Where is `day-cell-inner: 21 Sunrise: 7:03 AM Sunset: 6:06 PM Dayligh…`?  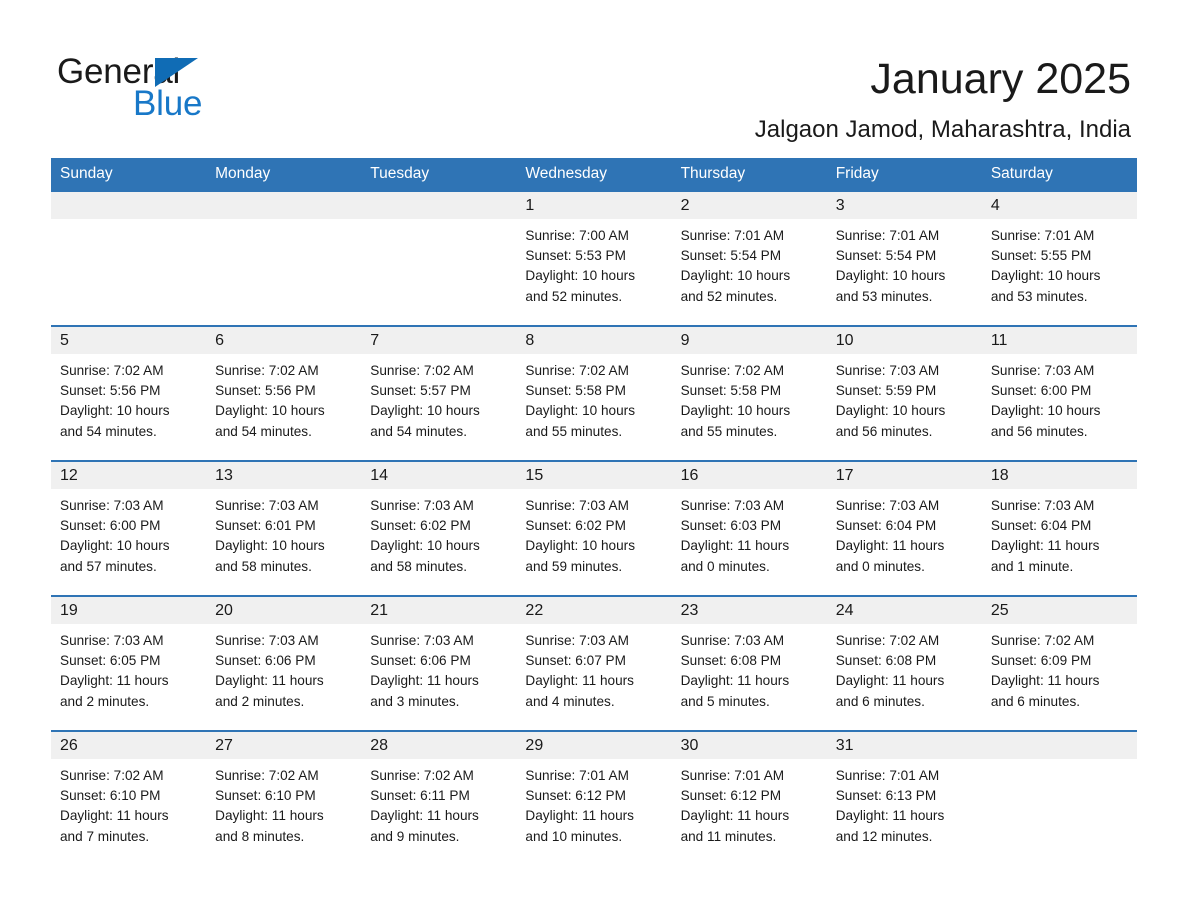
day-cell-inner: 21 Sunrise: 7:03 AM Sunset: 6:06 PM Dayligh… is located at coordinates (439, 663).